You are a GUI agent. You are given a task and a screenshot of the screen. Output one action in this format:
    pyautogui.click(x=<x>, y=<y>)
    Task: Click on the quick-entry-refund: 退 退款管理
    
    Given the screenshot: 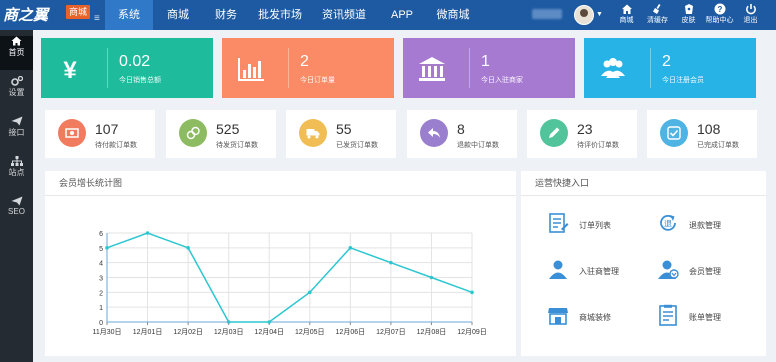 What is the action you would take?
    pyautogui.click(x=692, y=225)
    